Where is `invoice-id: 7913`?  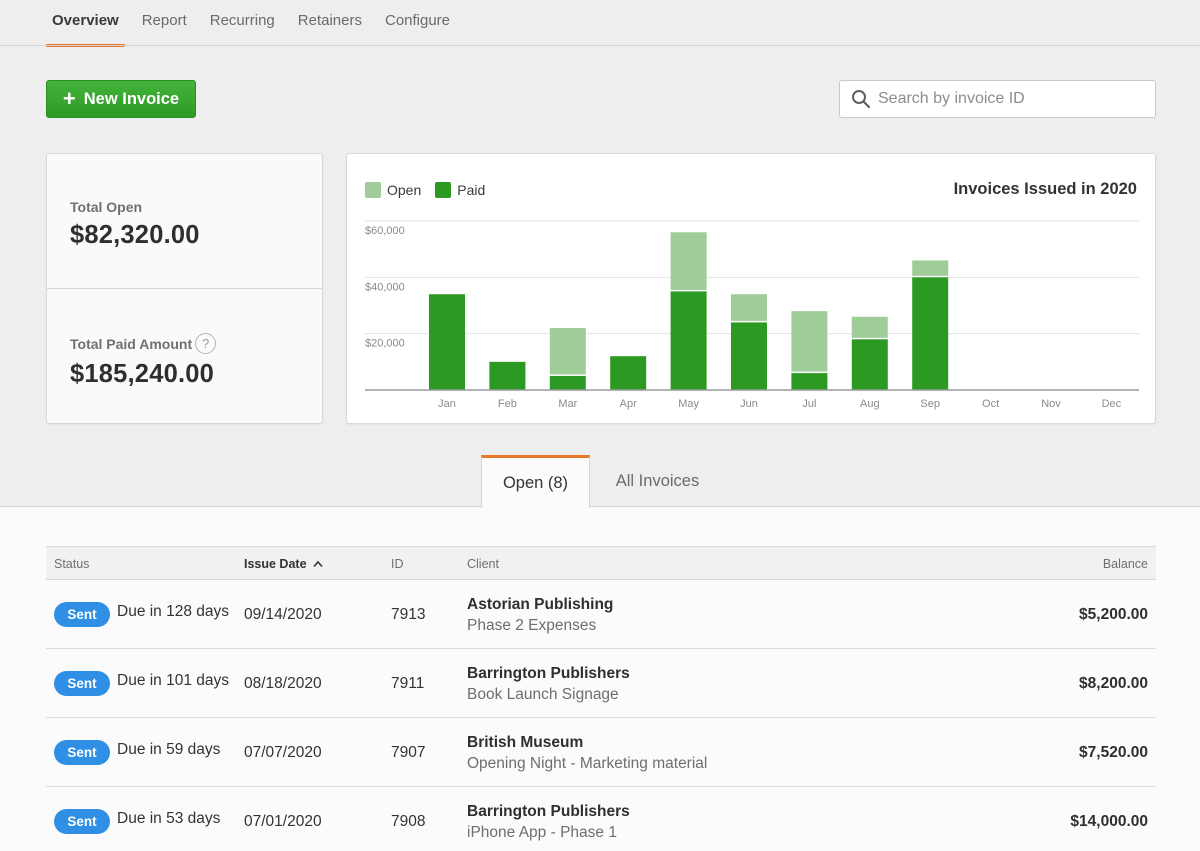 invoice-id: 7913 is located at coordinates (408, 614).